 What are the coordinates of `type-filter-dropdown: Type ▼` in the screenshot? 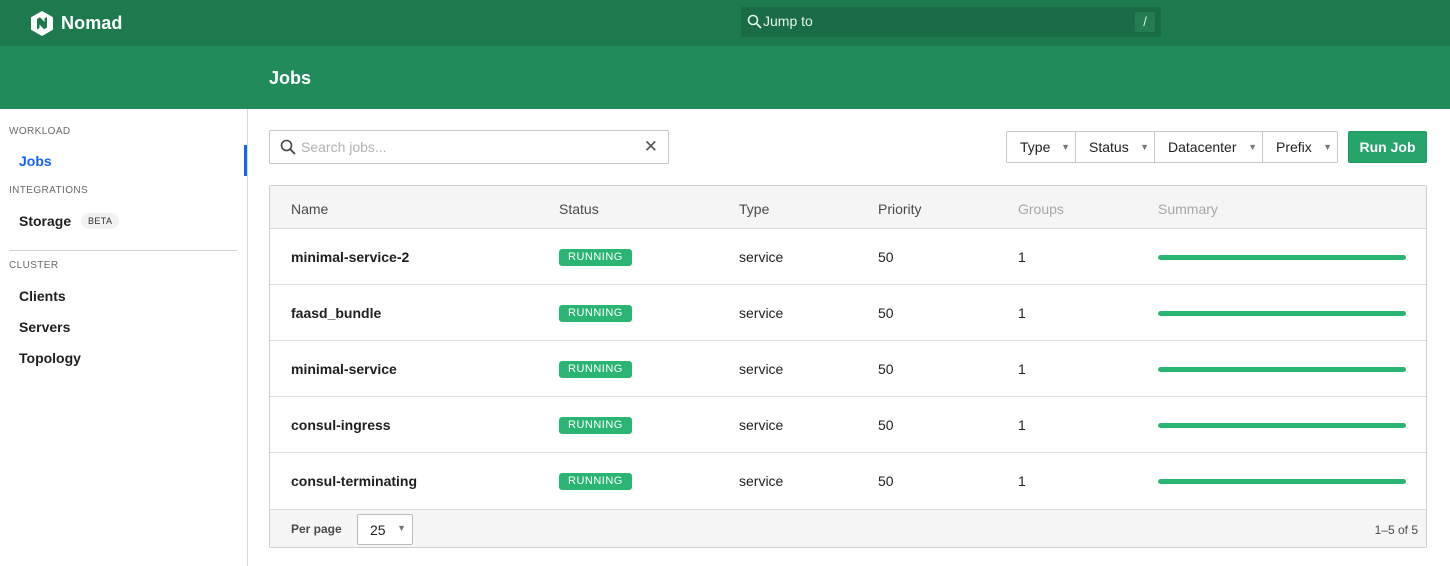 It's located at (1041, 147).